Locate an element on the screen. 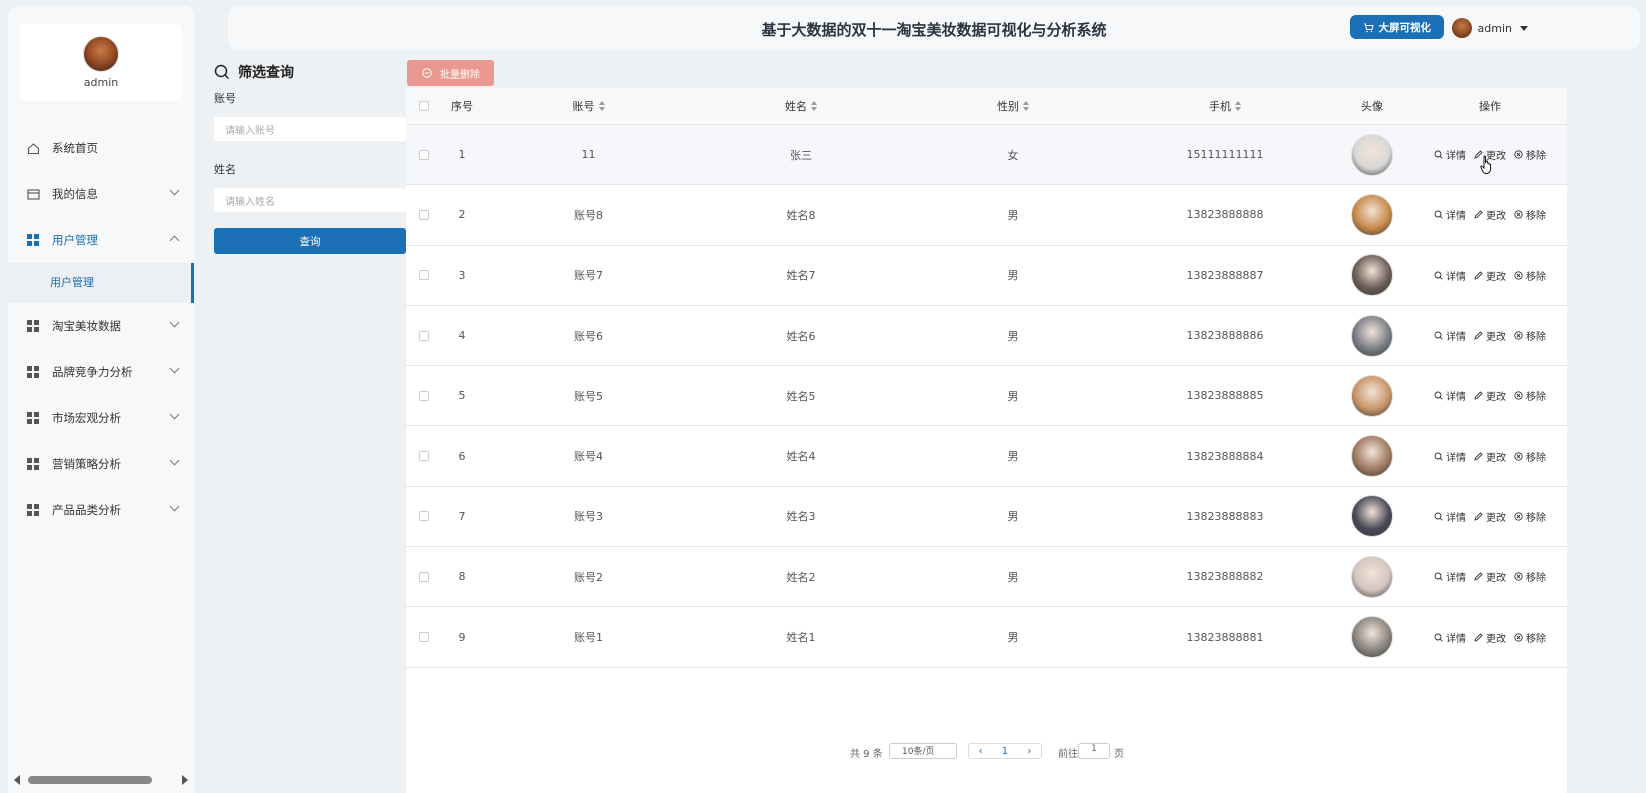 This screenshot has width=1646, height=793. table-row: 8 账号2 姓名2 男 13823888882 详情 更改 移除 is located at coordinates (986, 577).